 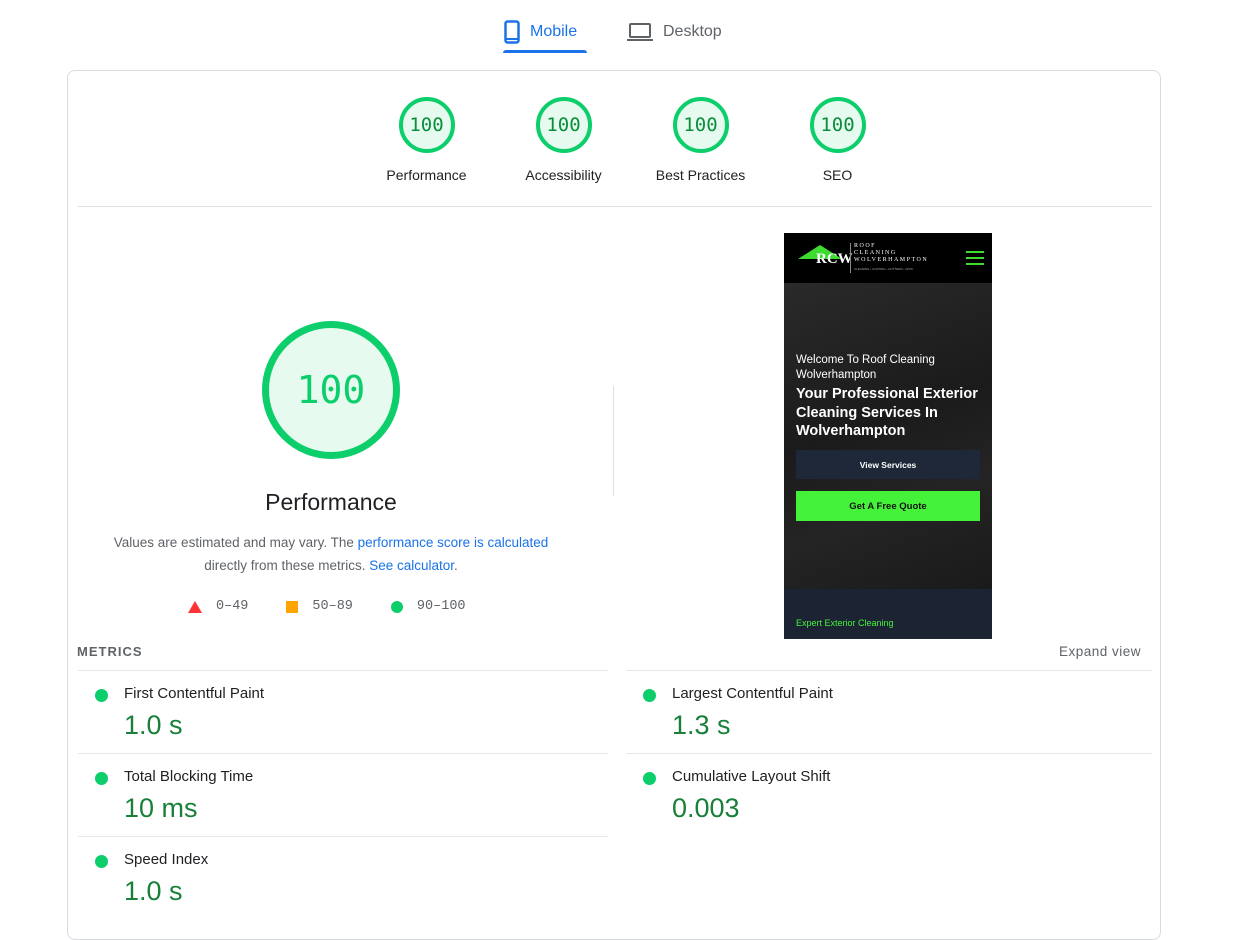 I want to click on metric-value: 1.3 s, so click(x=701, y=725).